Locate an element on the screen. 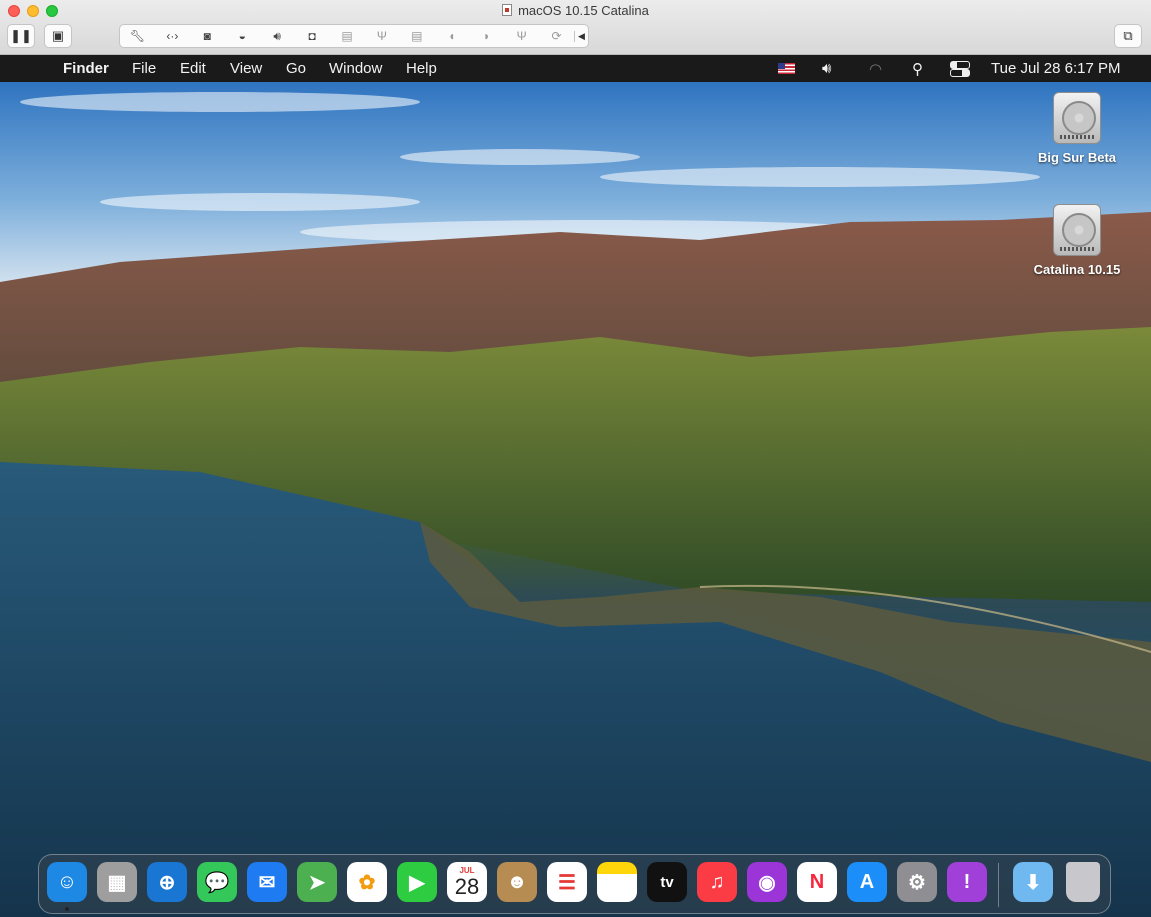  system-preferences-glyph: ⚙ is located at coordinates (917, 882).